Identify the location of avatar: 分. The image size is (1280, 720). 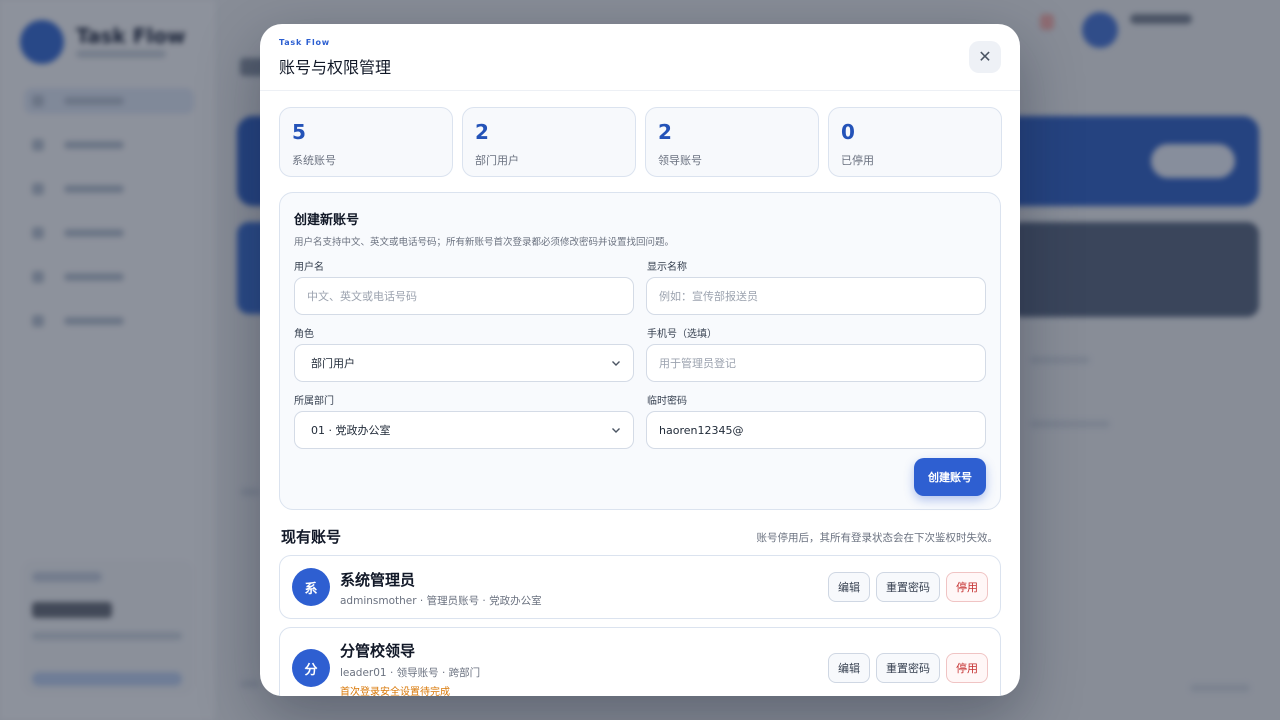
(311, 668).